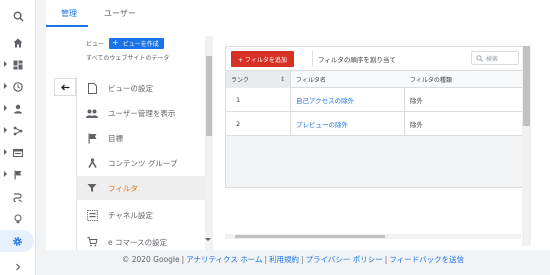 The height and width of the screenshot is (275, 550). What do you see at coordinates (348, 99) in the screenshot?
I see `cell-filter-name-link: 自己アクセスの除外` at bounding box center [348, 99].